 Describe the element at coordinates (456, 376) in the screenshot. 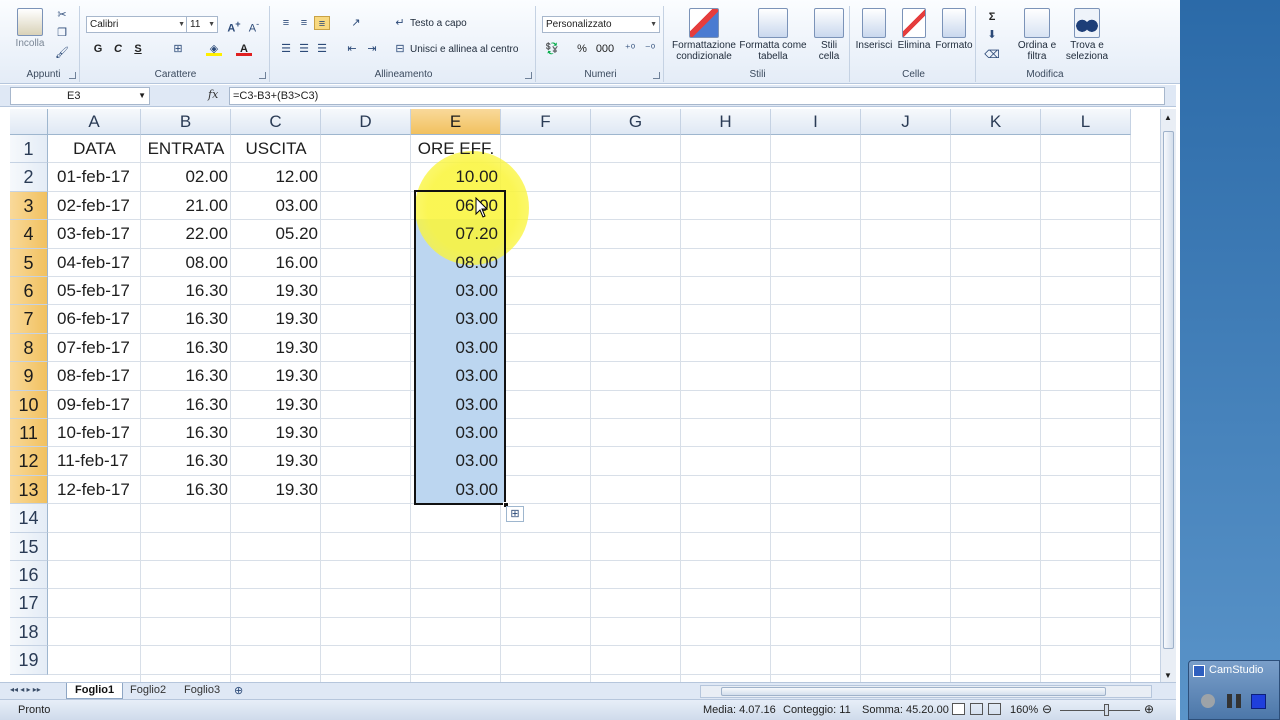

I see `cell-e9: 03.00` at that location.